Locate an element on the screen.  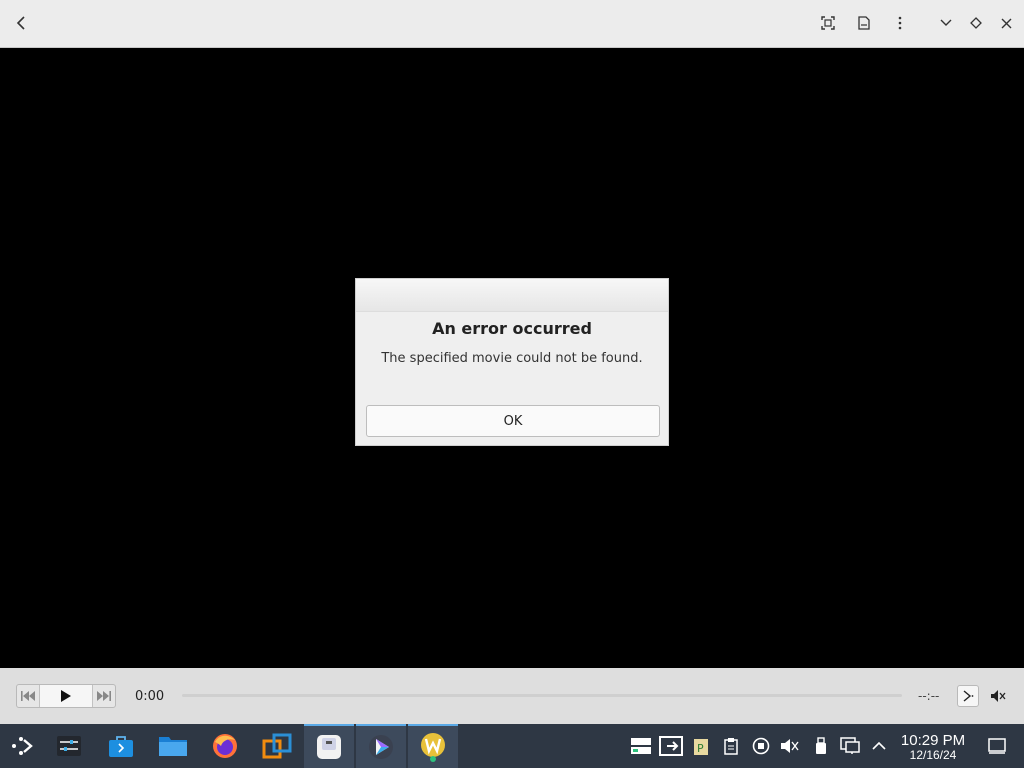
system-settings-icon is located at coordinates (69, 746).